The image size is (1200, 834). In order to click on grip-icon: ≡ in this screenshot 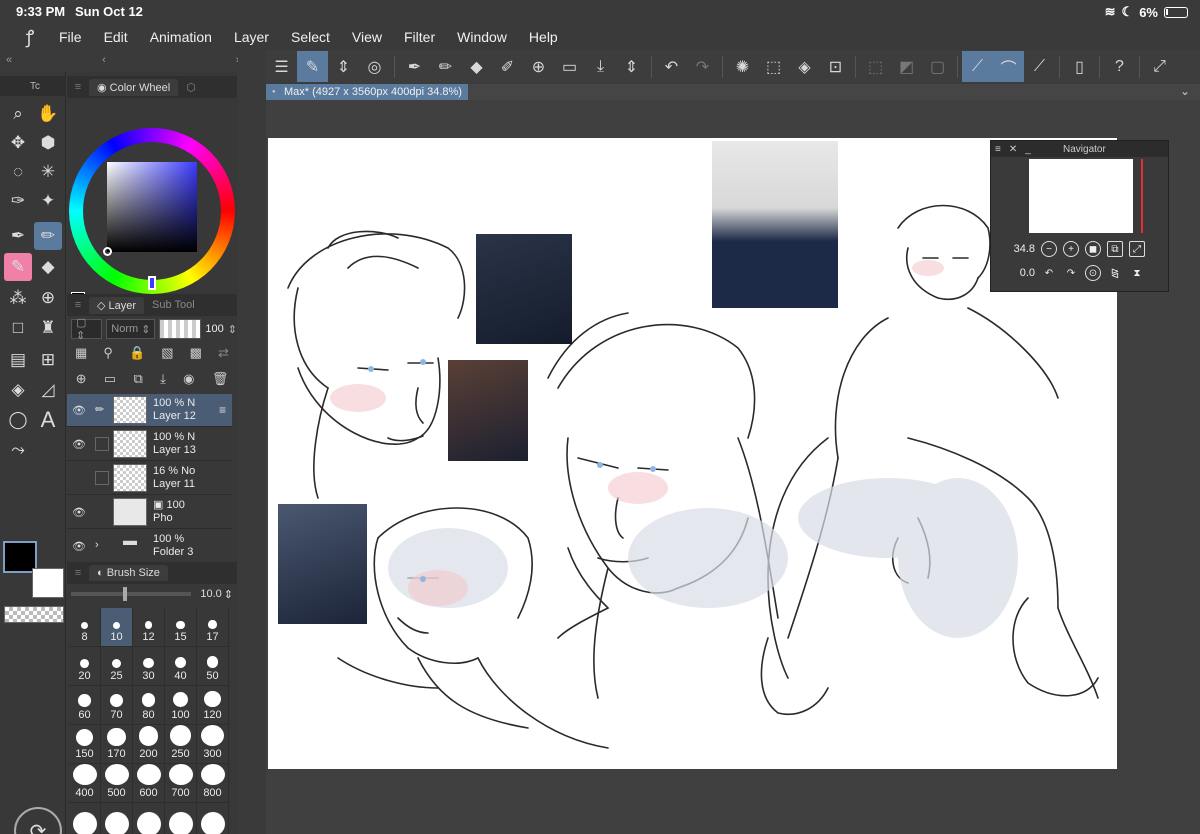, I will do `click(998, 149)`.